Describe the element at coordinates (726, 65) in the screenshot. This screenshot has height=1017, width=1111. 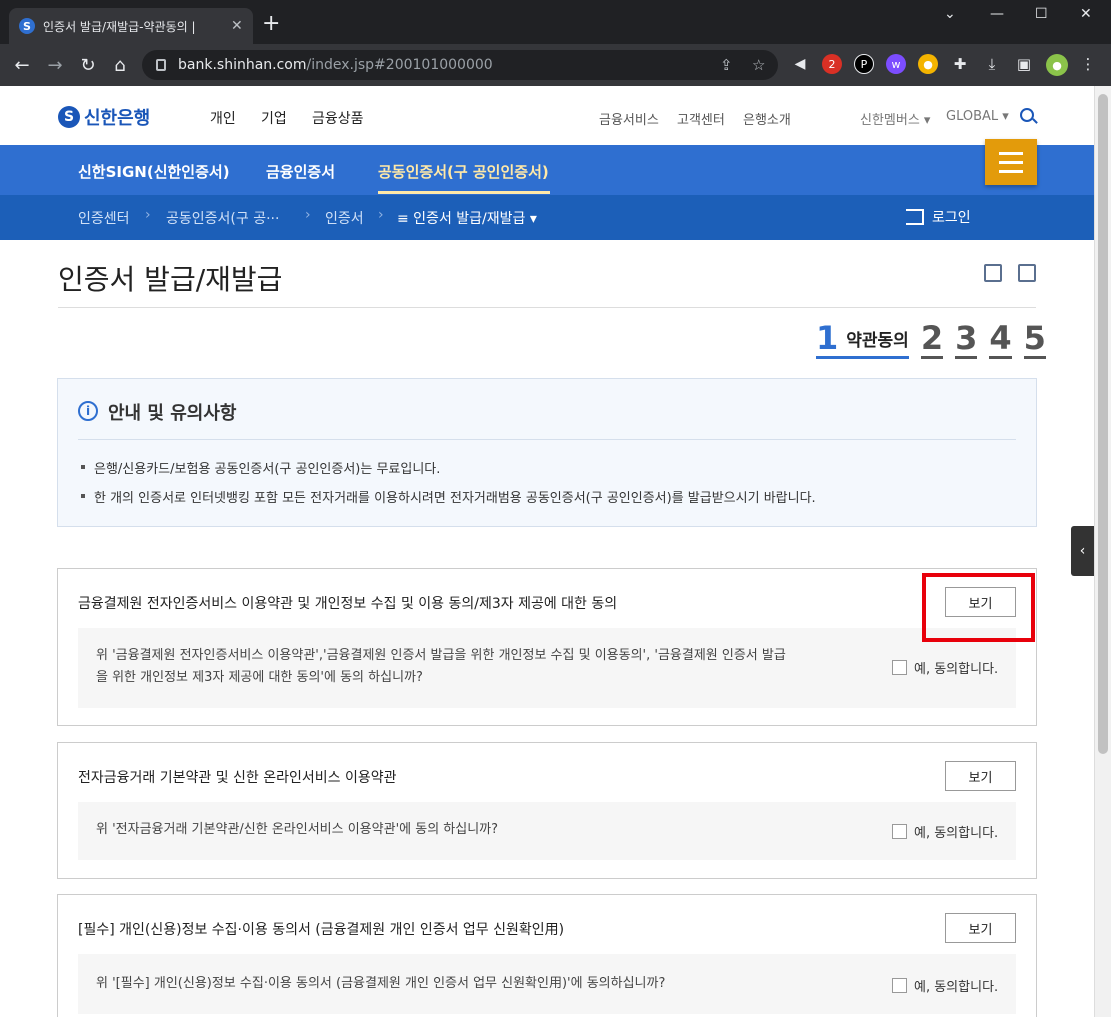
I see `share-icon: ⇪` at that location.